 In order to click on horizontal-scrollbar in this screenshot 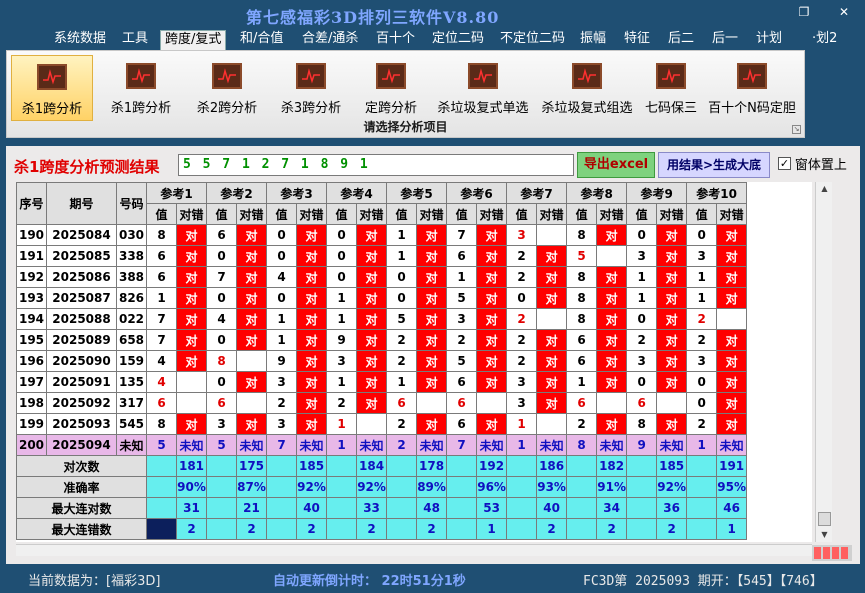, I will do `click(414, 550)`.